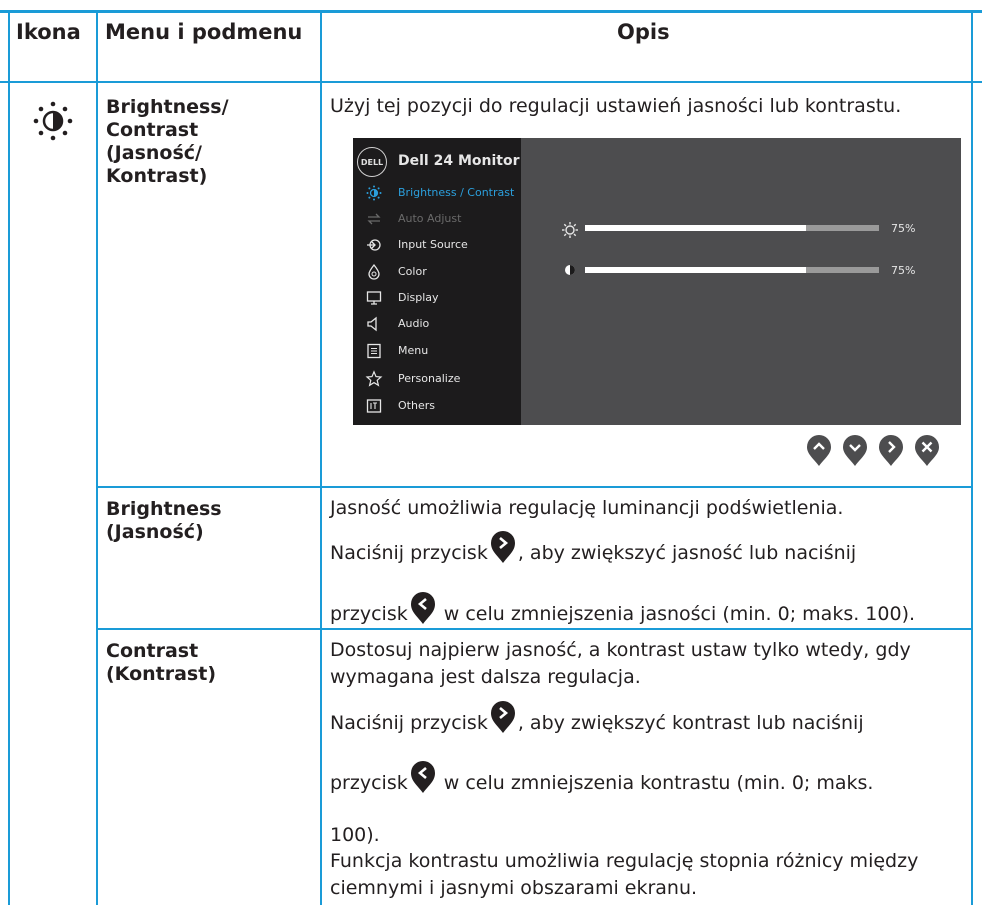  What do you see at coordinates (418, 297) in the screenshot?
I see `osd-item-label: Display` at bounding box center [418, 297].